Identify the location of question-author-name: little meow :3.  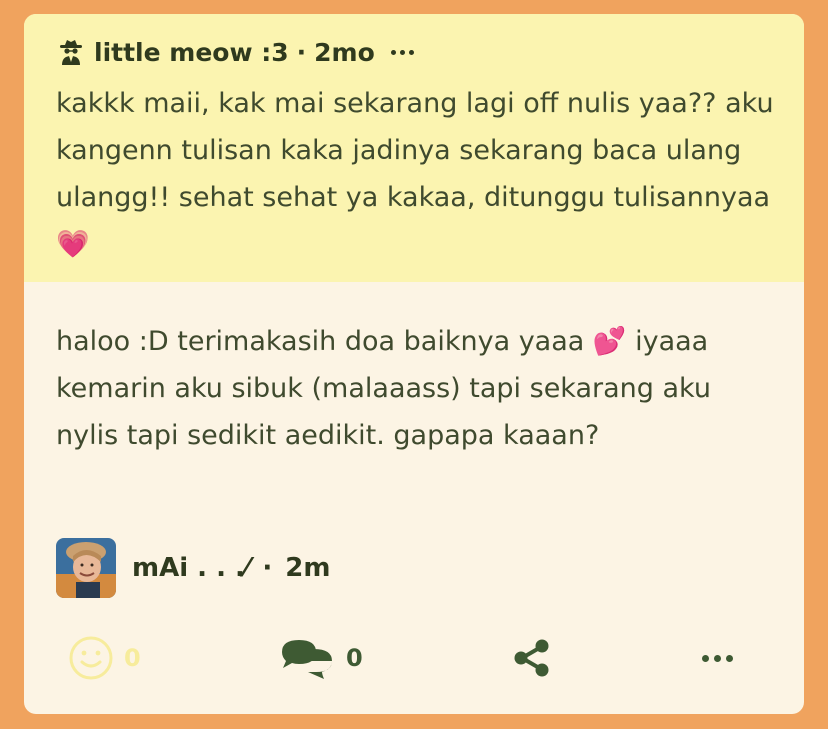
(191, 52).